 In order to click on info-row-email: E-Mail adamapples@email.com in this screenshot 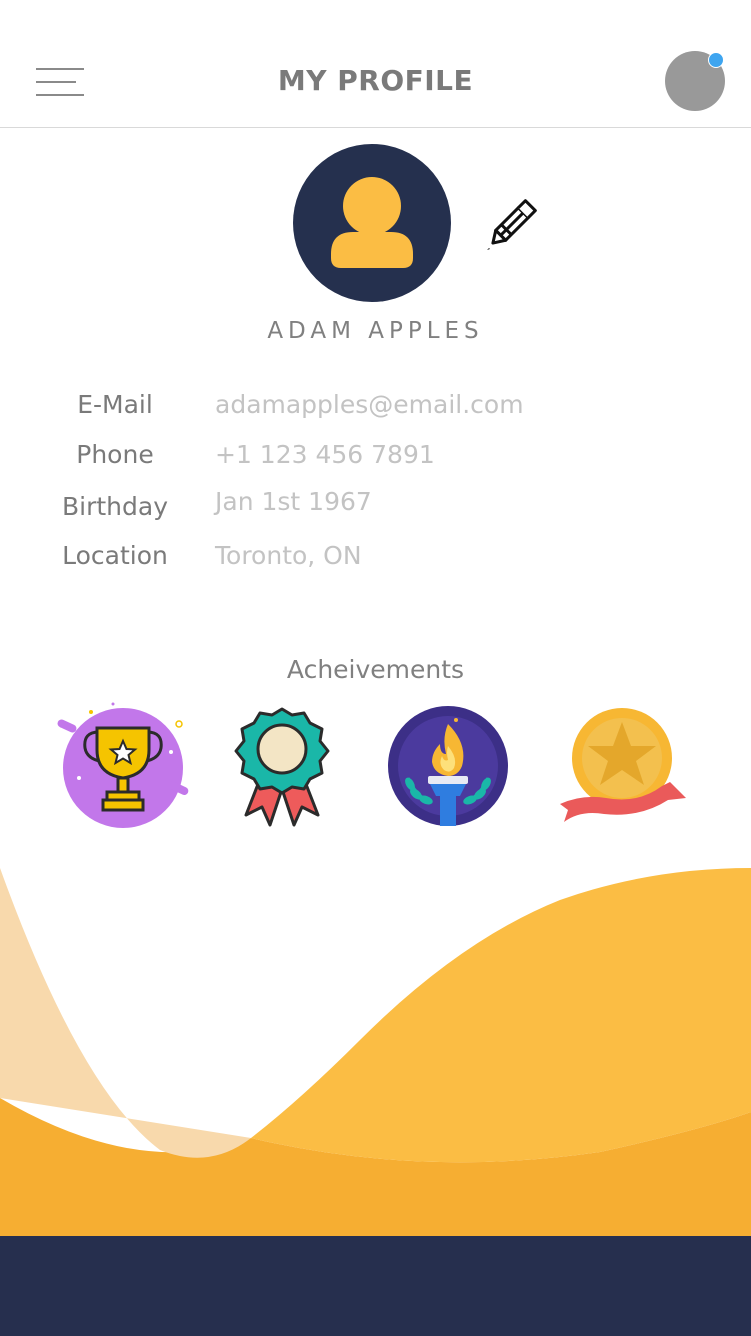, I will do `click(375, 410)`.